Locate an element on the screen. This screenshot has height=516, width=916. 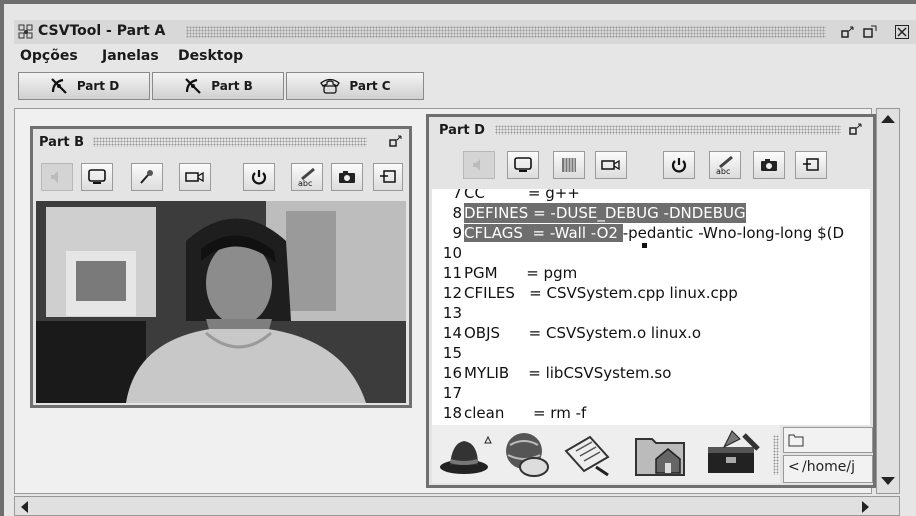
code-line: 18 clean = rm -f is located at coordinates (514, 413).